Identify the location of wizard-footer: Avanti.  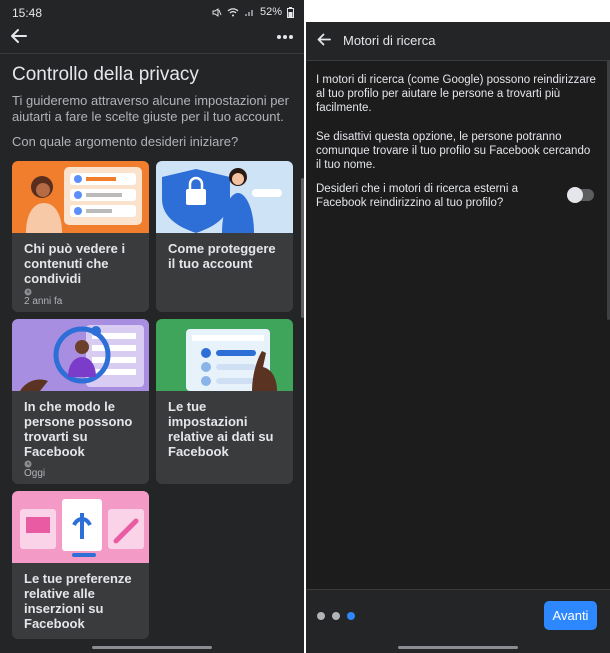
(458, 615).